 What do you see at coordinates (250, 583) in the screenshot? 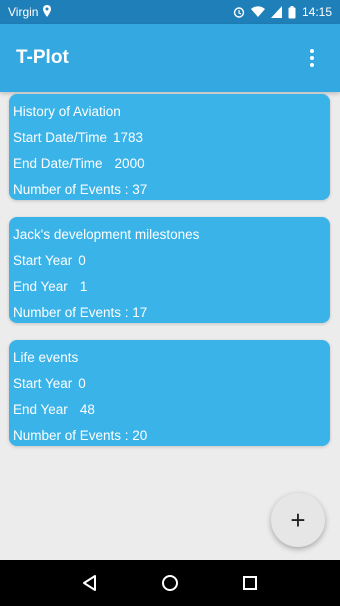
I see `recents-icon` at bounding box center [250, 583].